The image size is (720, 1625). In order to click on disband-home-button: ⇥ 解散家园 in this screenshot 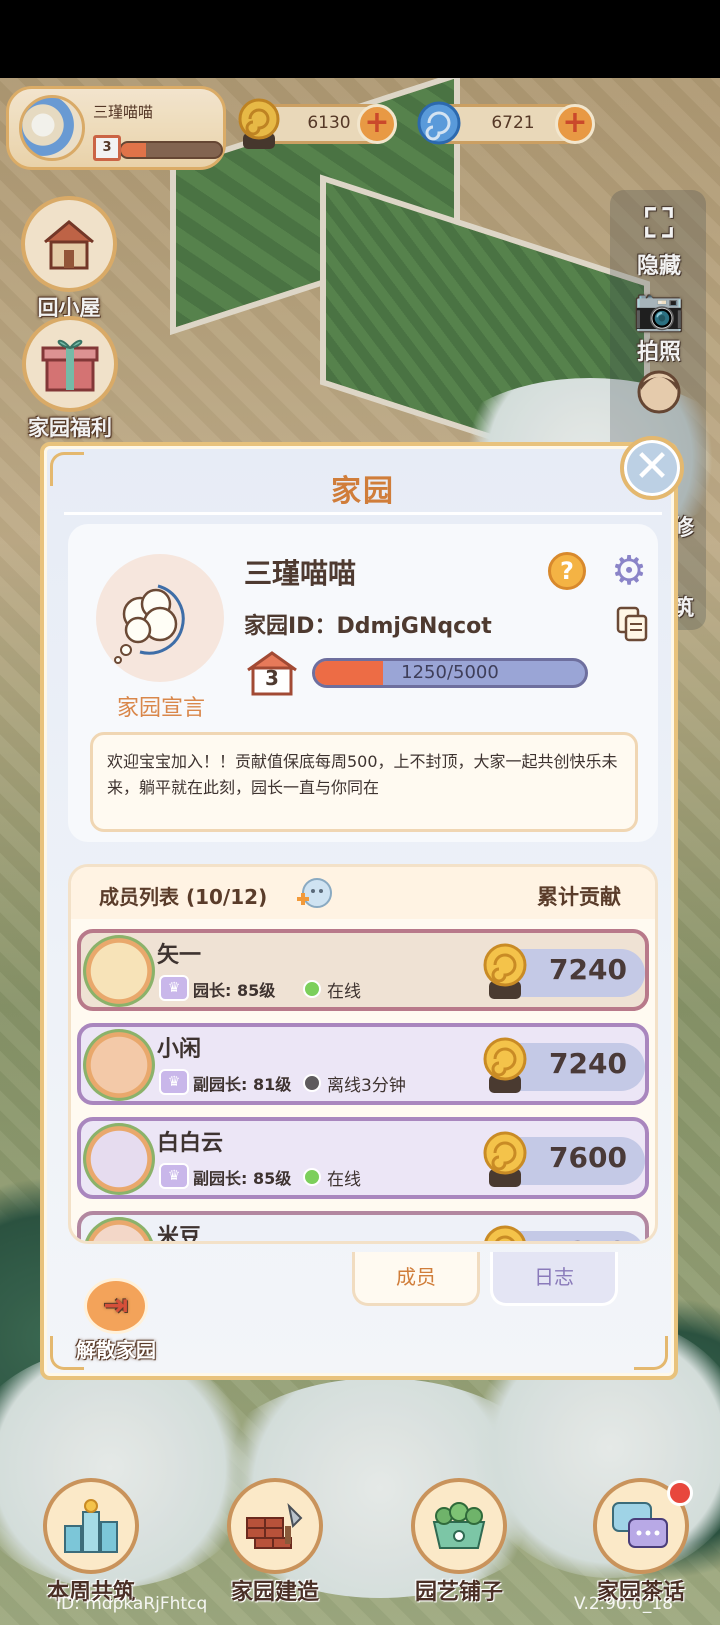, I will do `click(116, 1320)`.